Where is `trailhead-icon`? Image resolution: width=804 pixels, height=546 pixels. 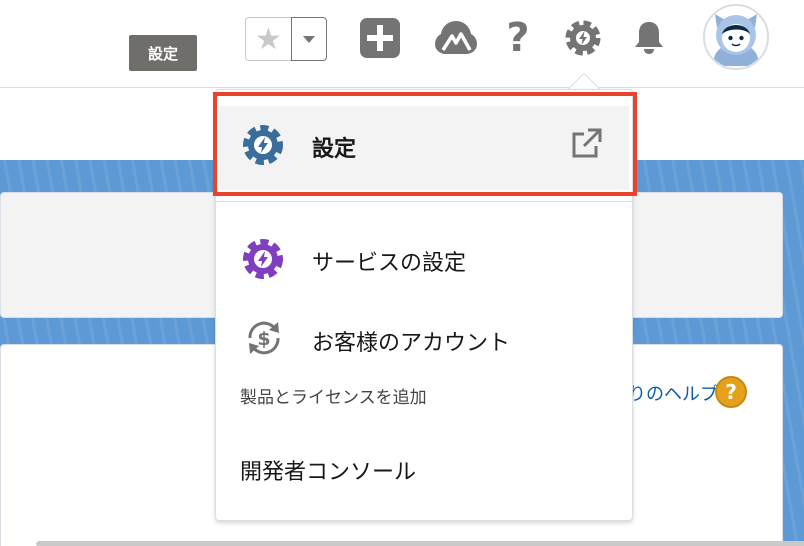
trailhead-icon is located at coordinates (456, 37).